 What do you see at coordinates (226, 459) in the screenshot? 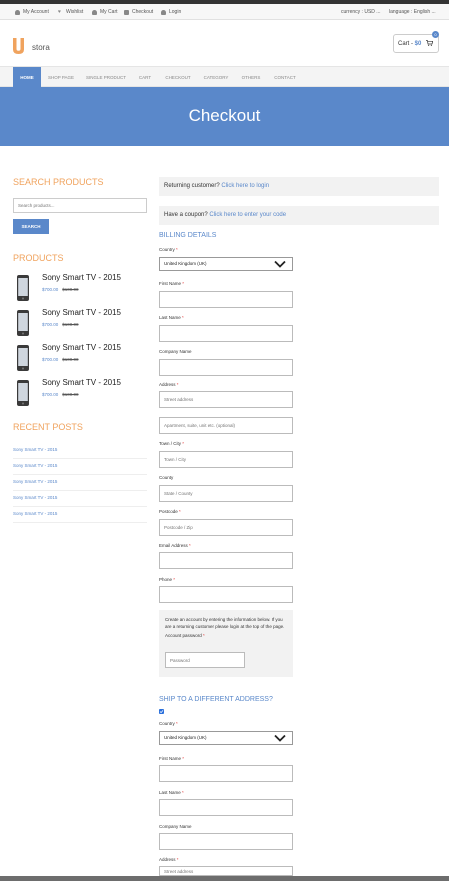
I see `town-field` at bounding box center [226, 459].